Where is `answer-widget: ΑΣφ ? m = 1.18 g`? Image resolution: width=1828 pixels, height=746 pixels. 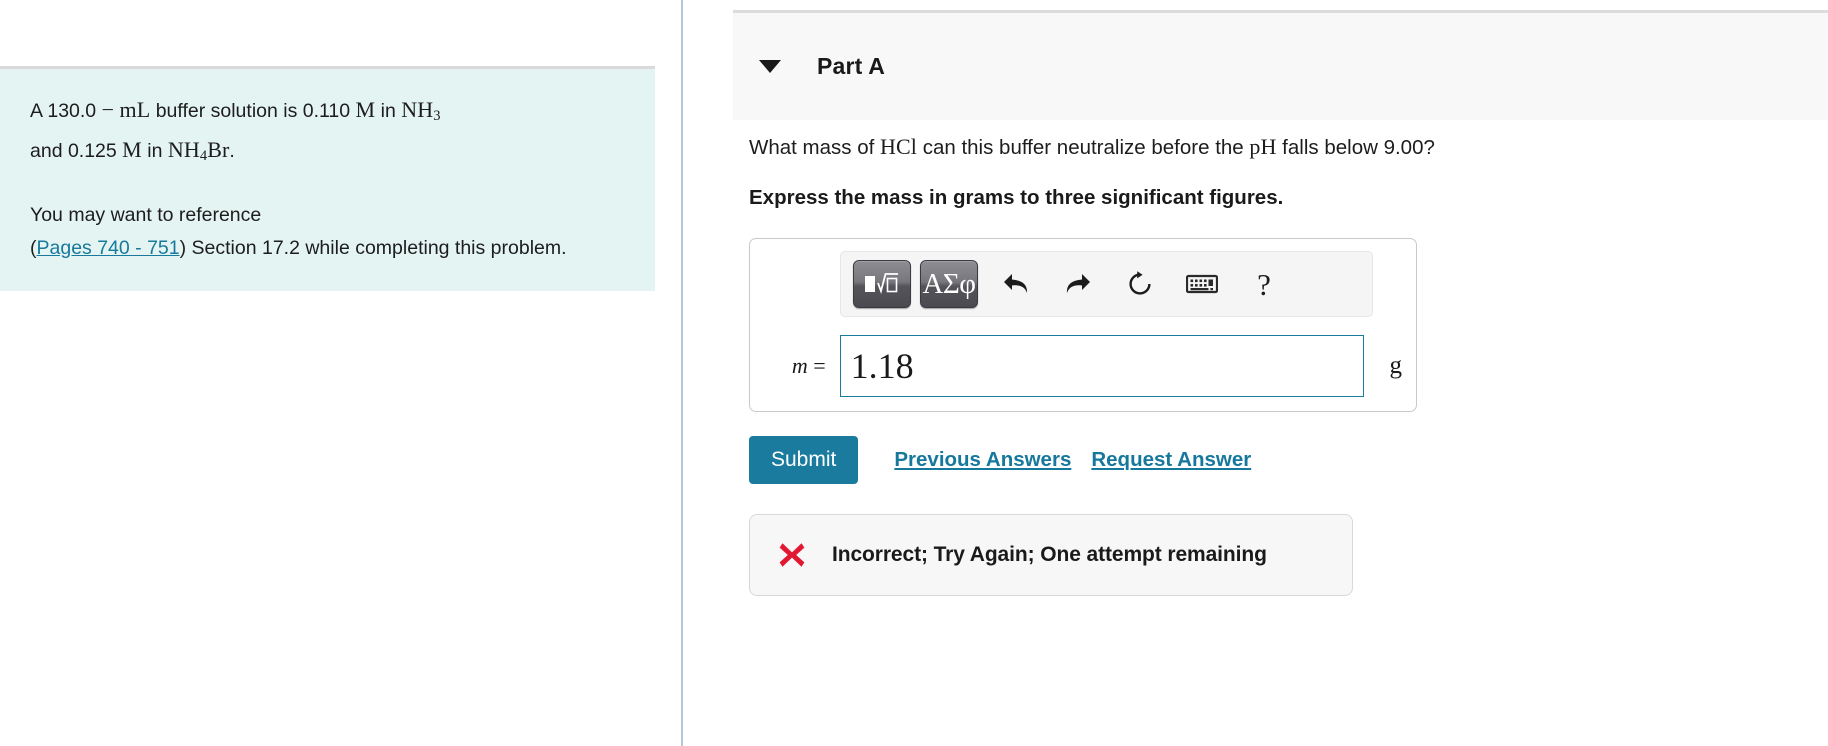
answer-widget: ΑΣφ ? m = 1.18 g is located at coordinates (1083, 325).